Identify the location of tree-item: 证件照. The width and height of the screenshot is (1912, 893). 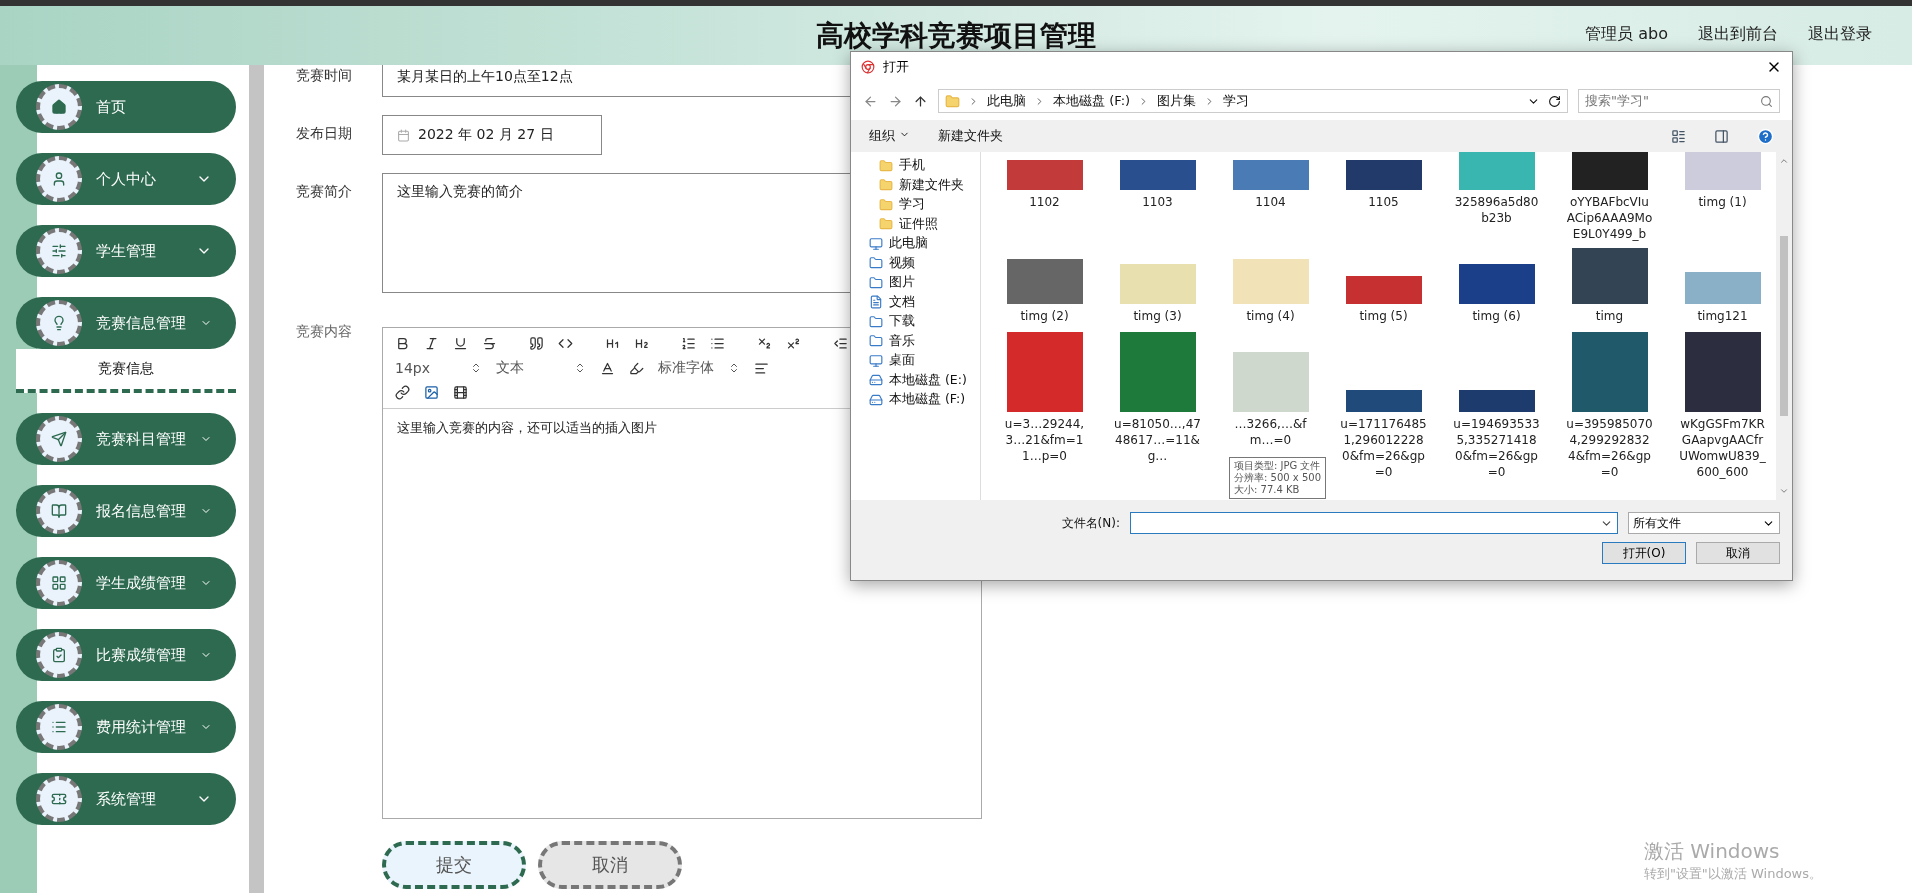
(915, 224).